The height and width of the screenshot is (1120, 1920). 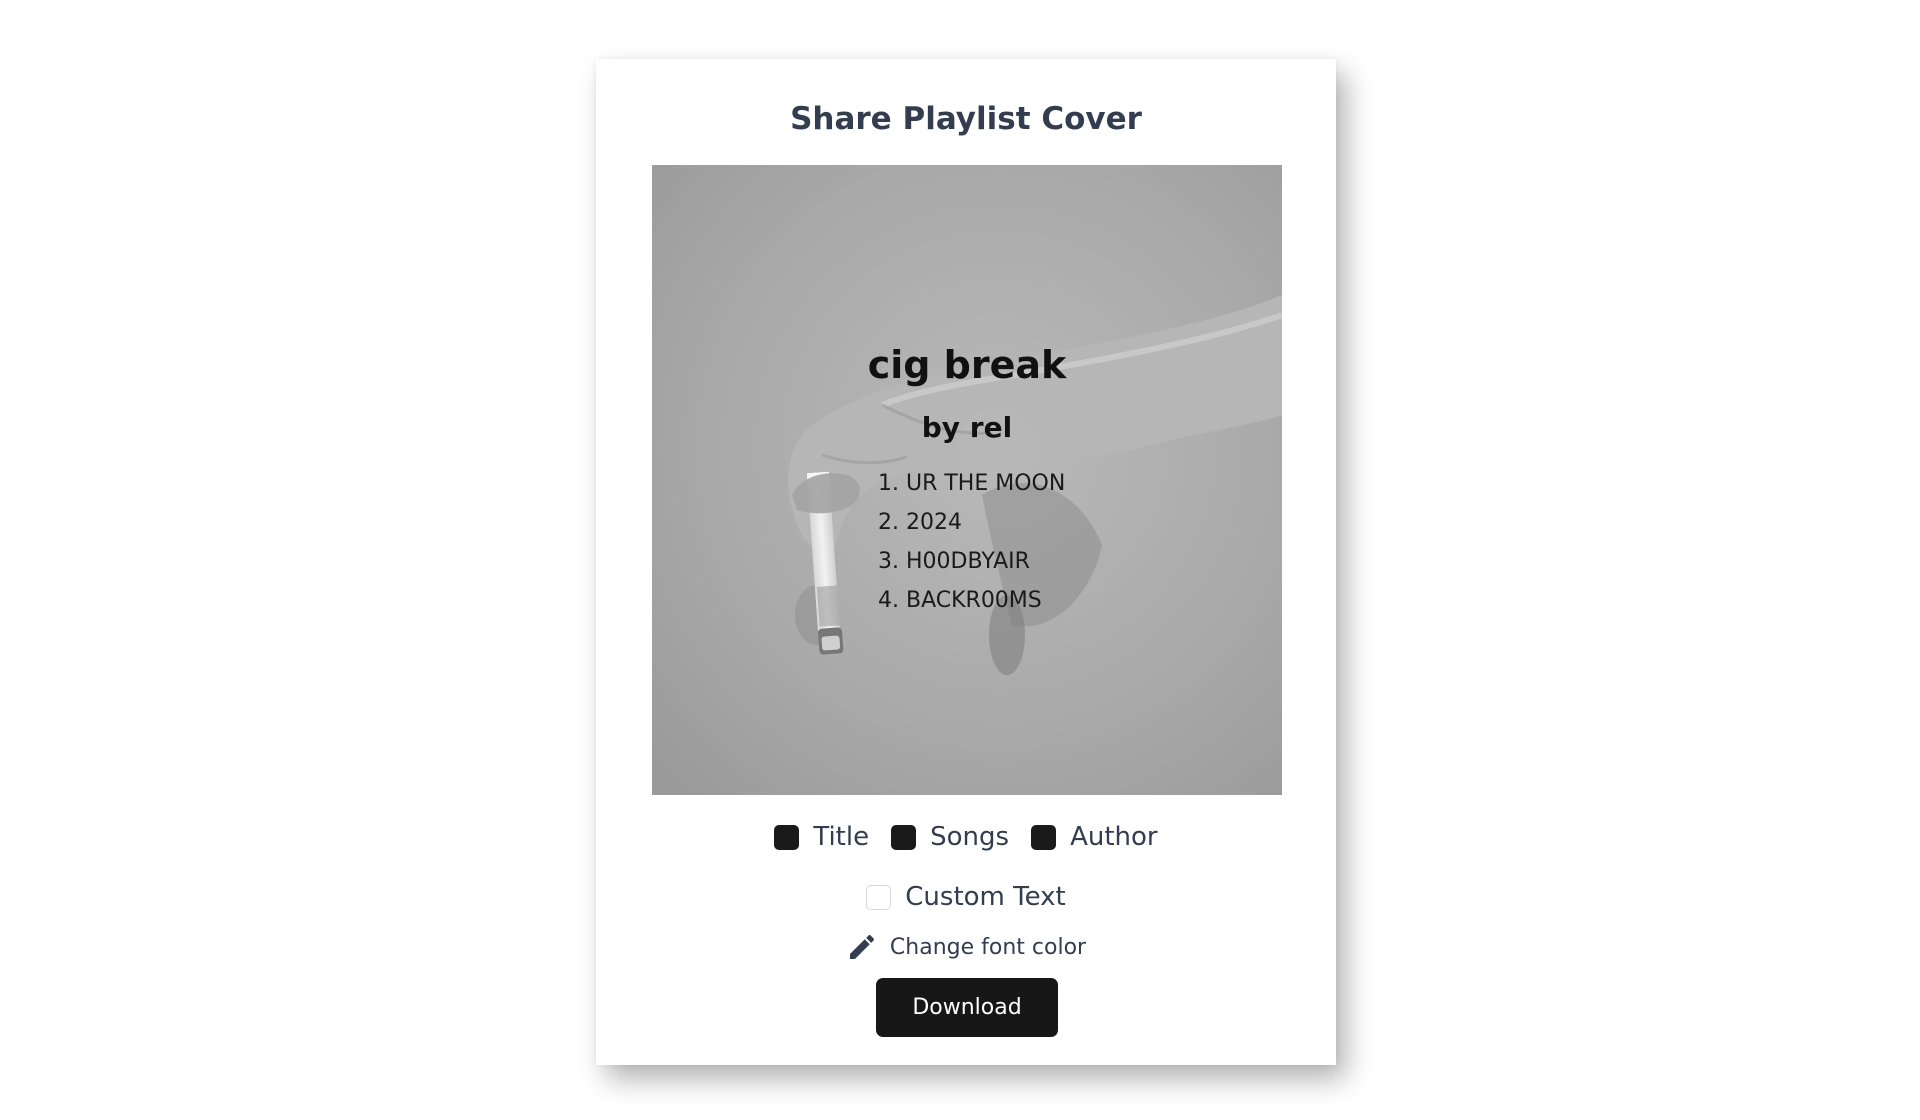 What do you see at coordinates (967, 427) in the screenshot?
I see `cover-author: by rel` at bounding box center [967, 427].